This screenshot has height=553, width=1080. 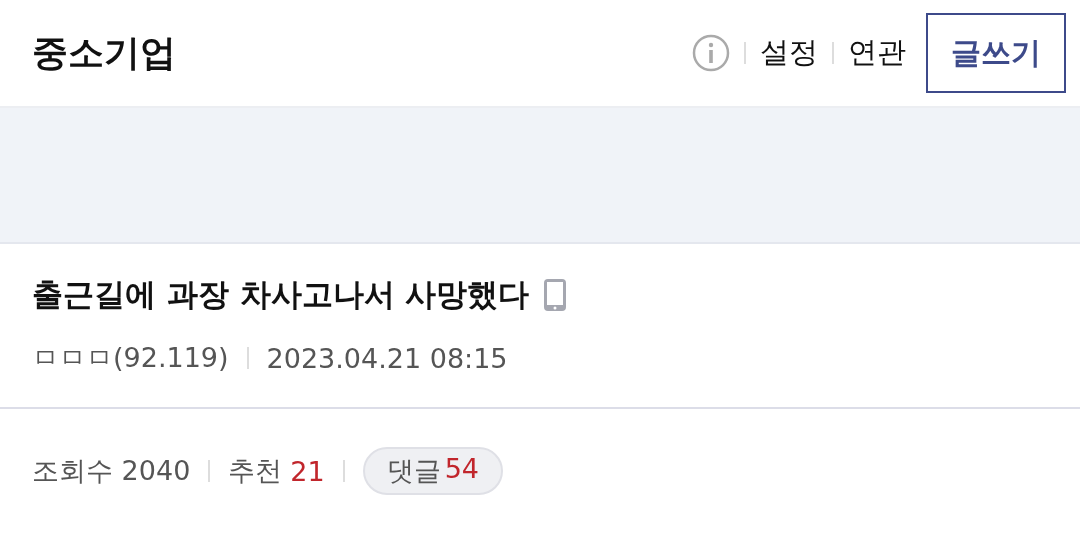 What do you see at coordinates (789, 53) in the screenshot?
I see `header-link: 설정` at bounding box center [789, 53].